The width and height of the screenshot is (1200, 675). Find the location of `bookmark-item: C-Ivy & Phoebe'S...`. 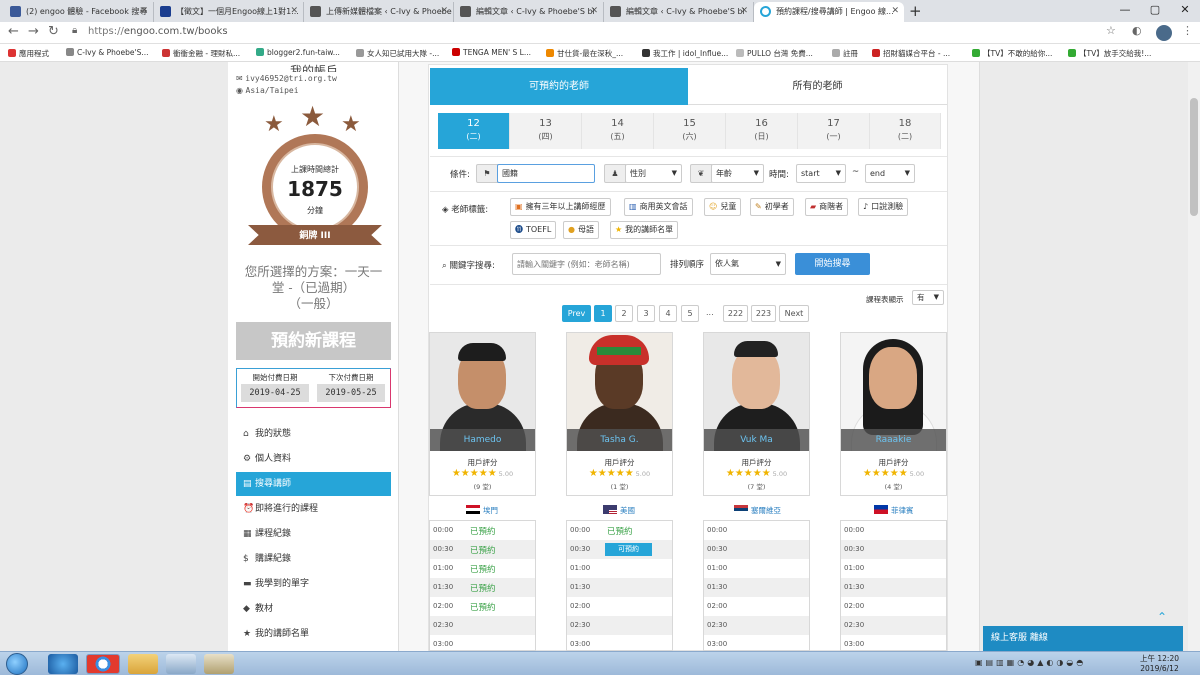

bookmark-item: C-Ivy & Phoebe'S... is located at coordinates (107, 52).